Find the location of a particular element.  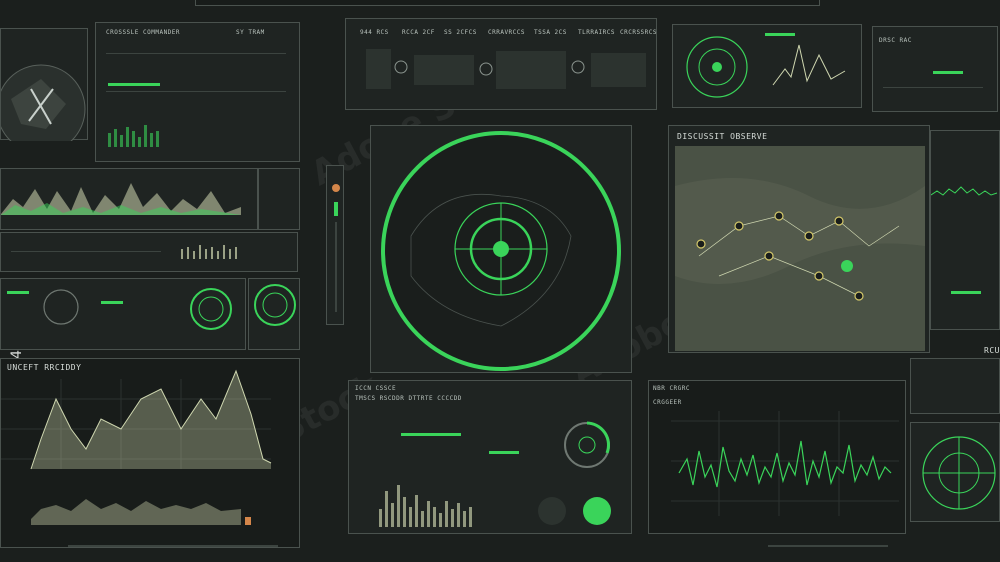

left-area-chart is located at coordinates (136, 447).